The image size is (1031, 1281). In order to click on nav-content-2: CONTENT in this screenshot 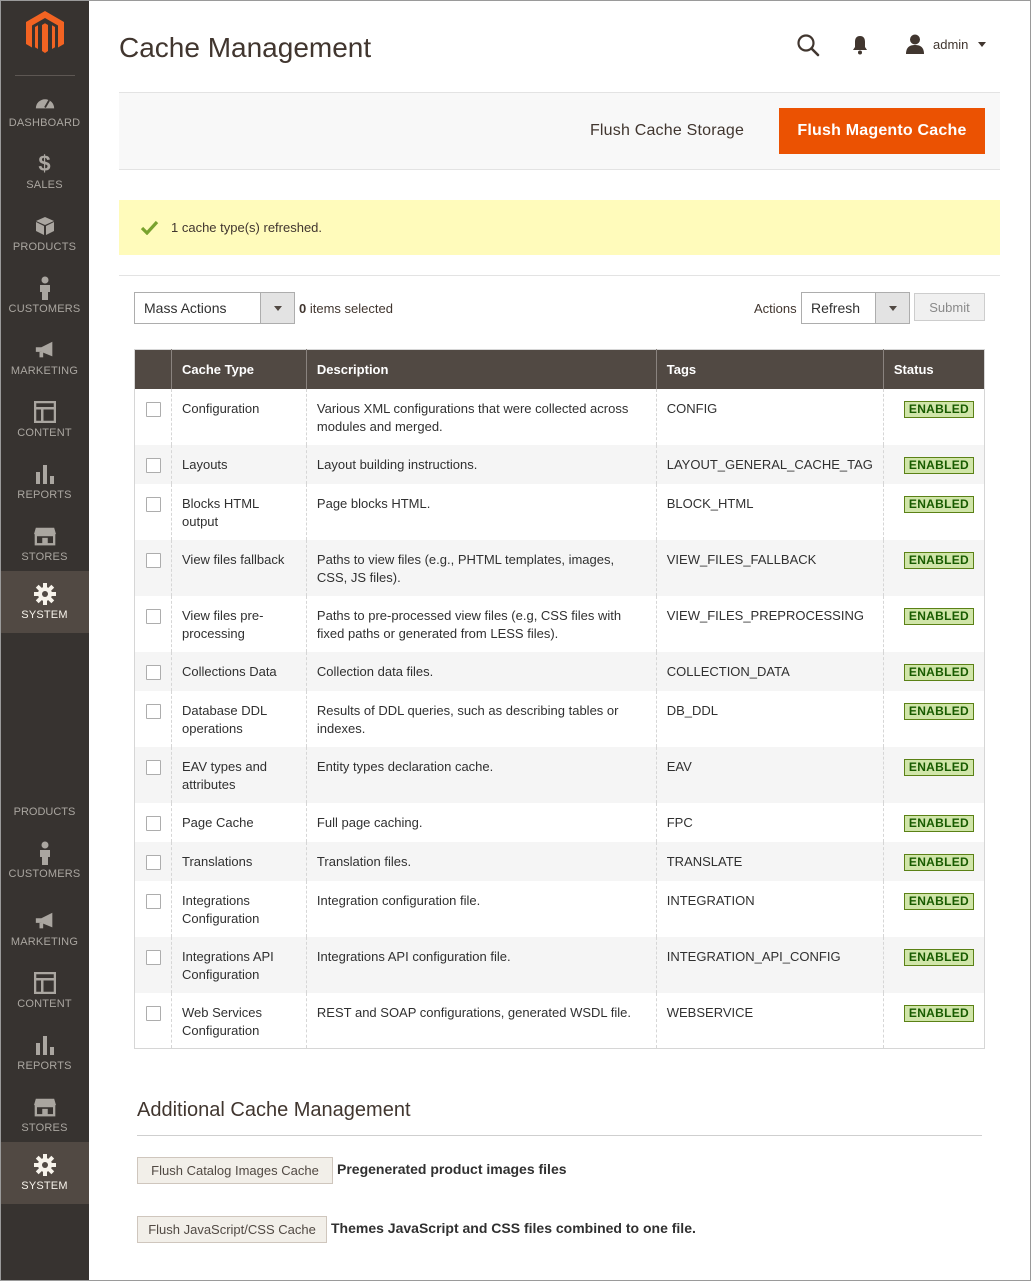, I will do `click(44, 999)`.